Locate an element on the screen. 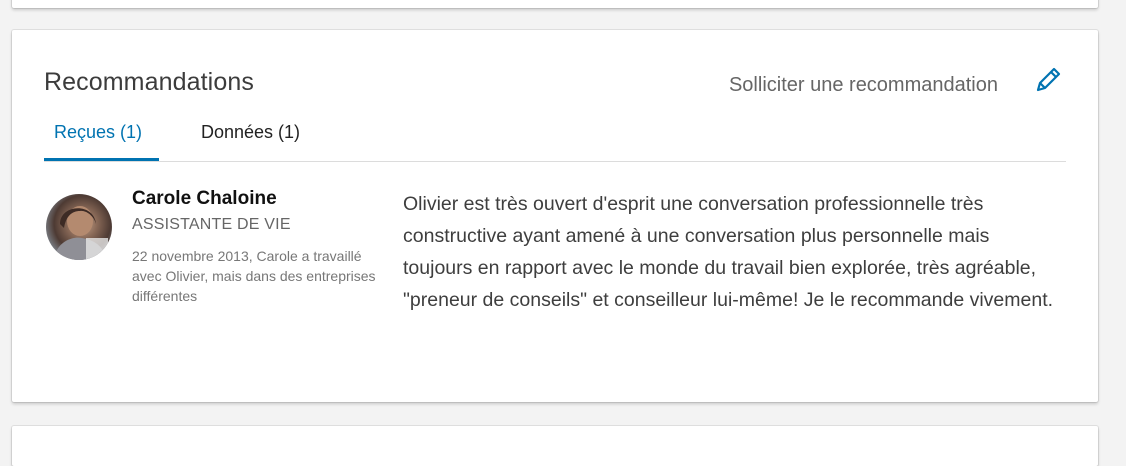 The width and height of the screenshot is (1126, 466). previous-section-card is located at coordinates (555, 4).